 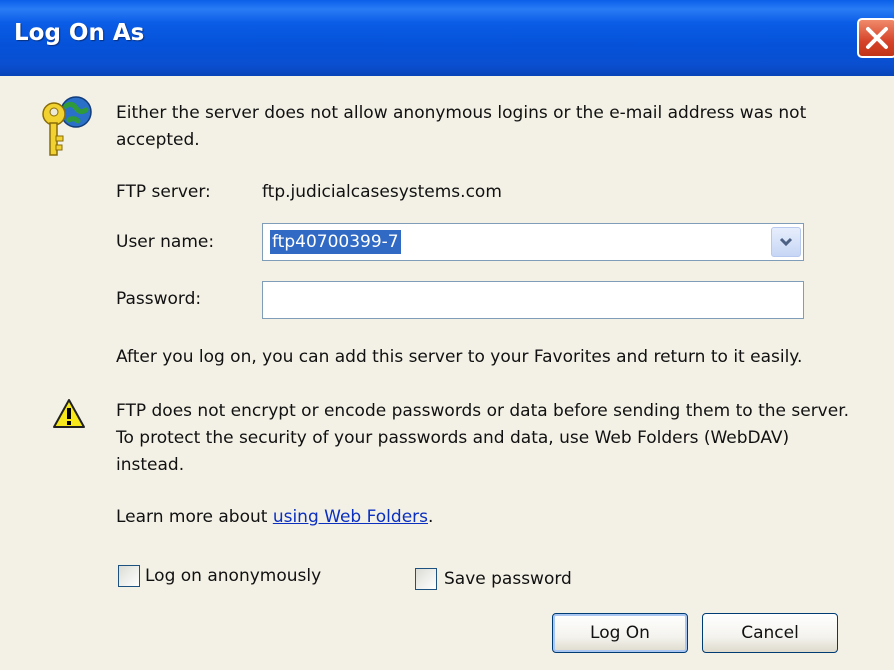 What do you see at coordinates (350, 517) in the screenshot?
I see `web-folders-link: using Web Folders` at bounding box center [350, 517].